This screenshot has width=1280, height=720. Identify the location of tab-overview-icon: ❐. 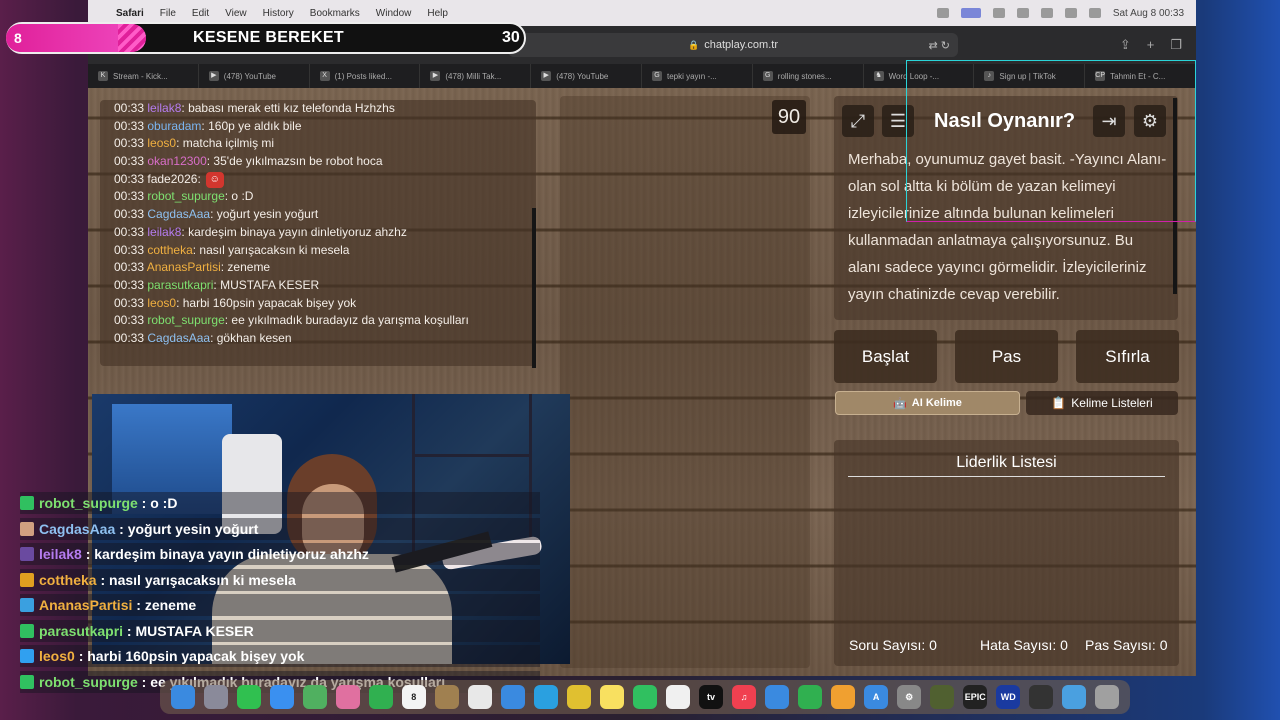
(1176, 45).